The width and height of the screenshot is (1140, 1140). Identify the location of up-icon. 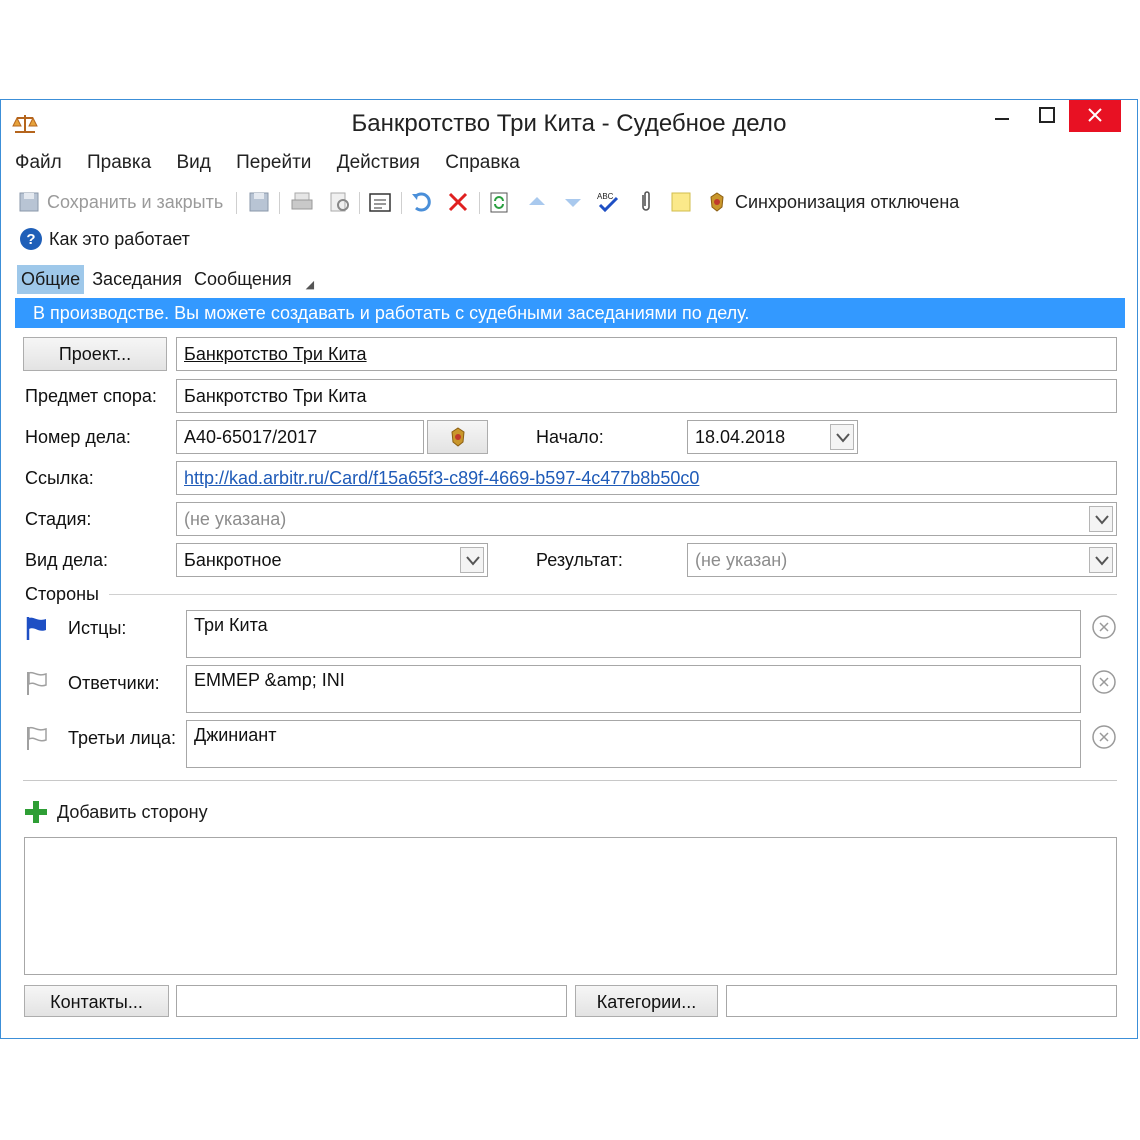
(537, 201).